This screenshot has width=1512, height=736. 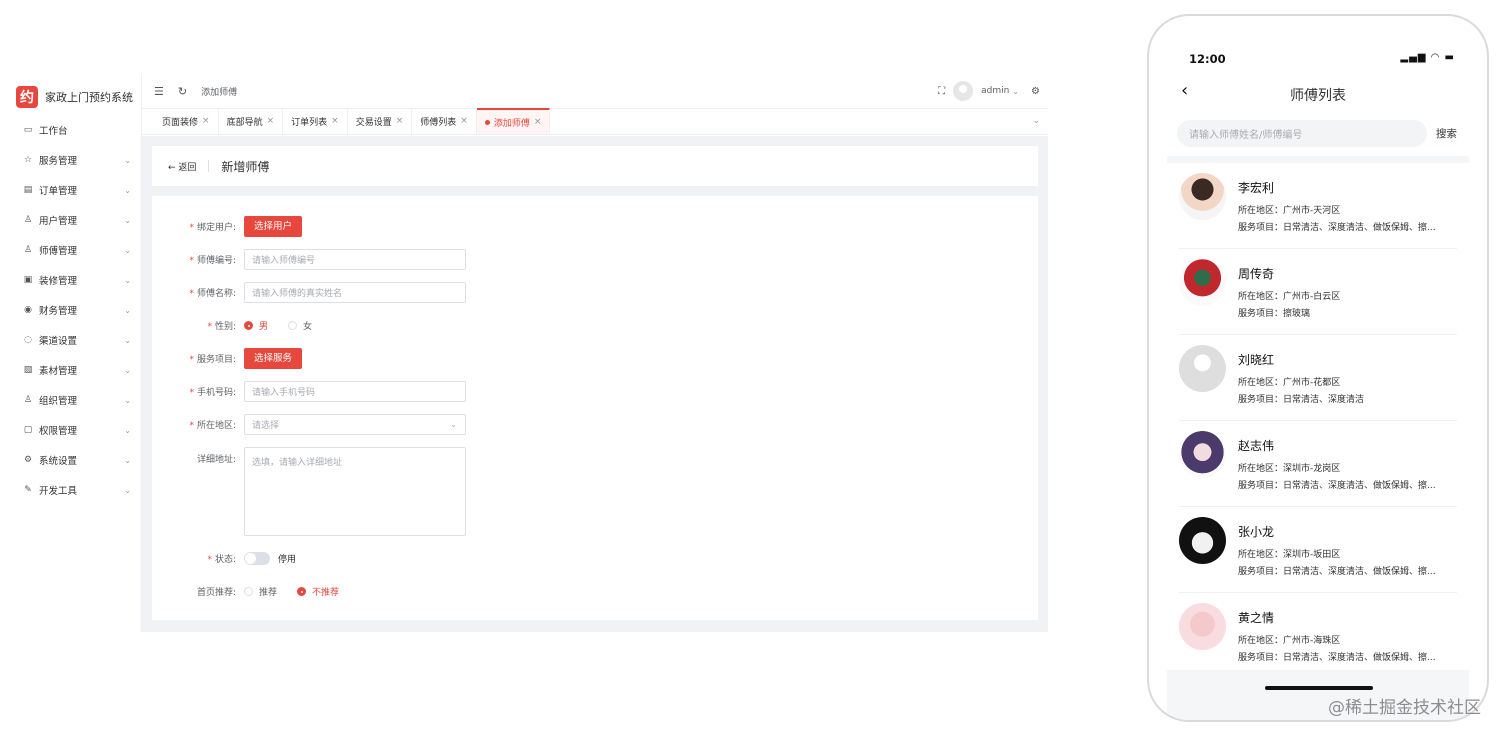 I want to click on search-placeholder: 请输入师傅姓名/师傅编号, so click(x=1246, y=135).